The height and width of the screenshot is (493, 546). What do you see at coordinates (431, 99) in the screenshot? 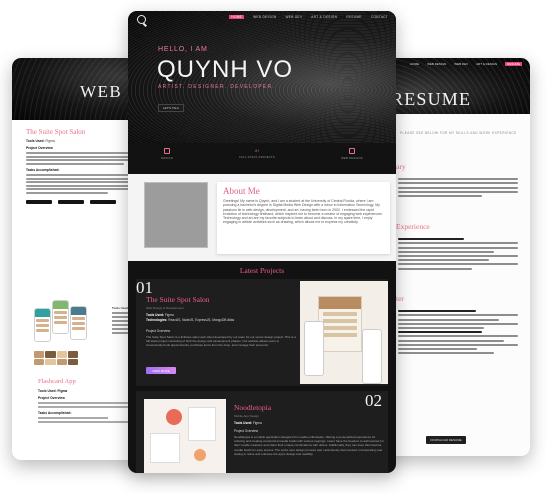
I see `resume-hero-title: RESUME` at bounding box center [431, 99].